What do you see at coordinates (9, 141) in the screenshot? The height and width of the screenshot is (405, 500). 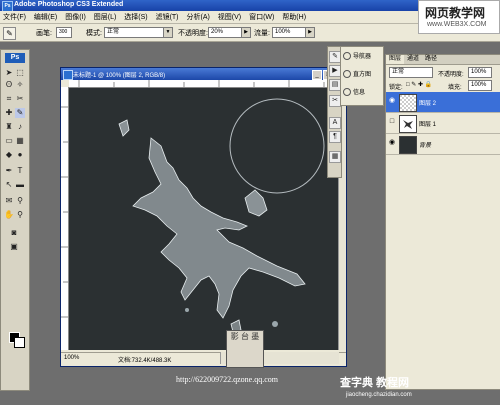 I see `eraser-tool-icon: ▭` at bounding box center [9, 141].